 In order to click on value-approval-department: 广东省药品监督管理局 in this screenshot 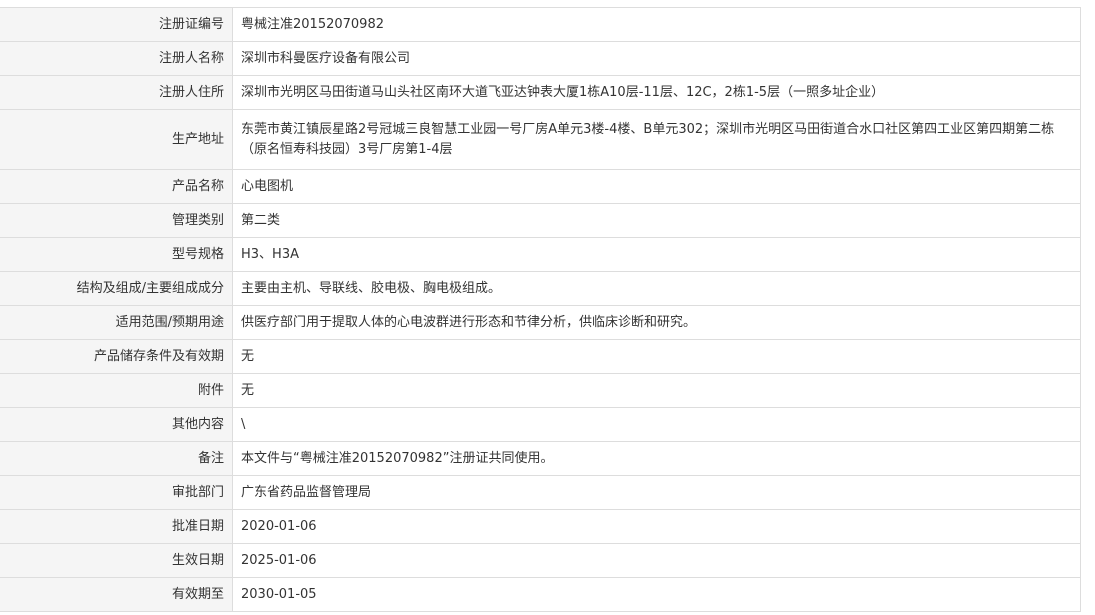, I will do `click(656, 492)`.